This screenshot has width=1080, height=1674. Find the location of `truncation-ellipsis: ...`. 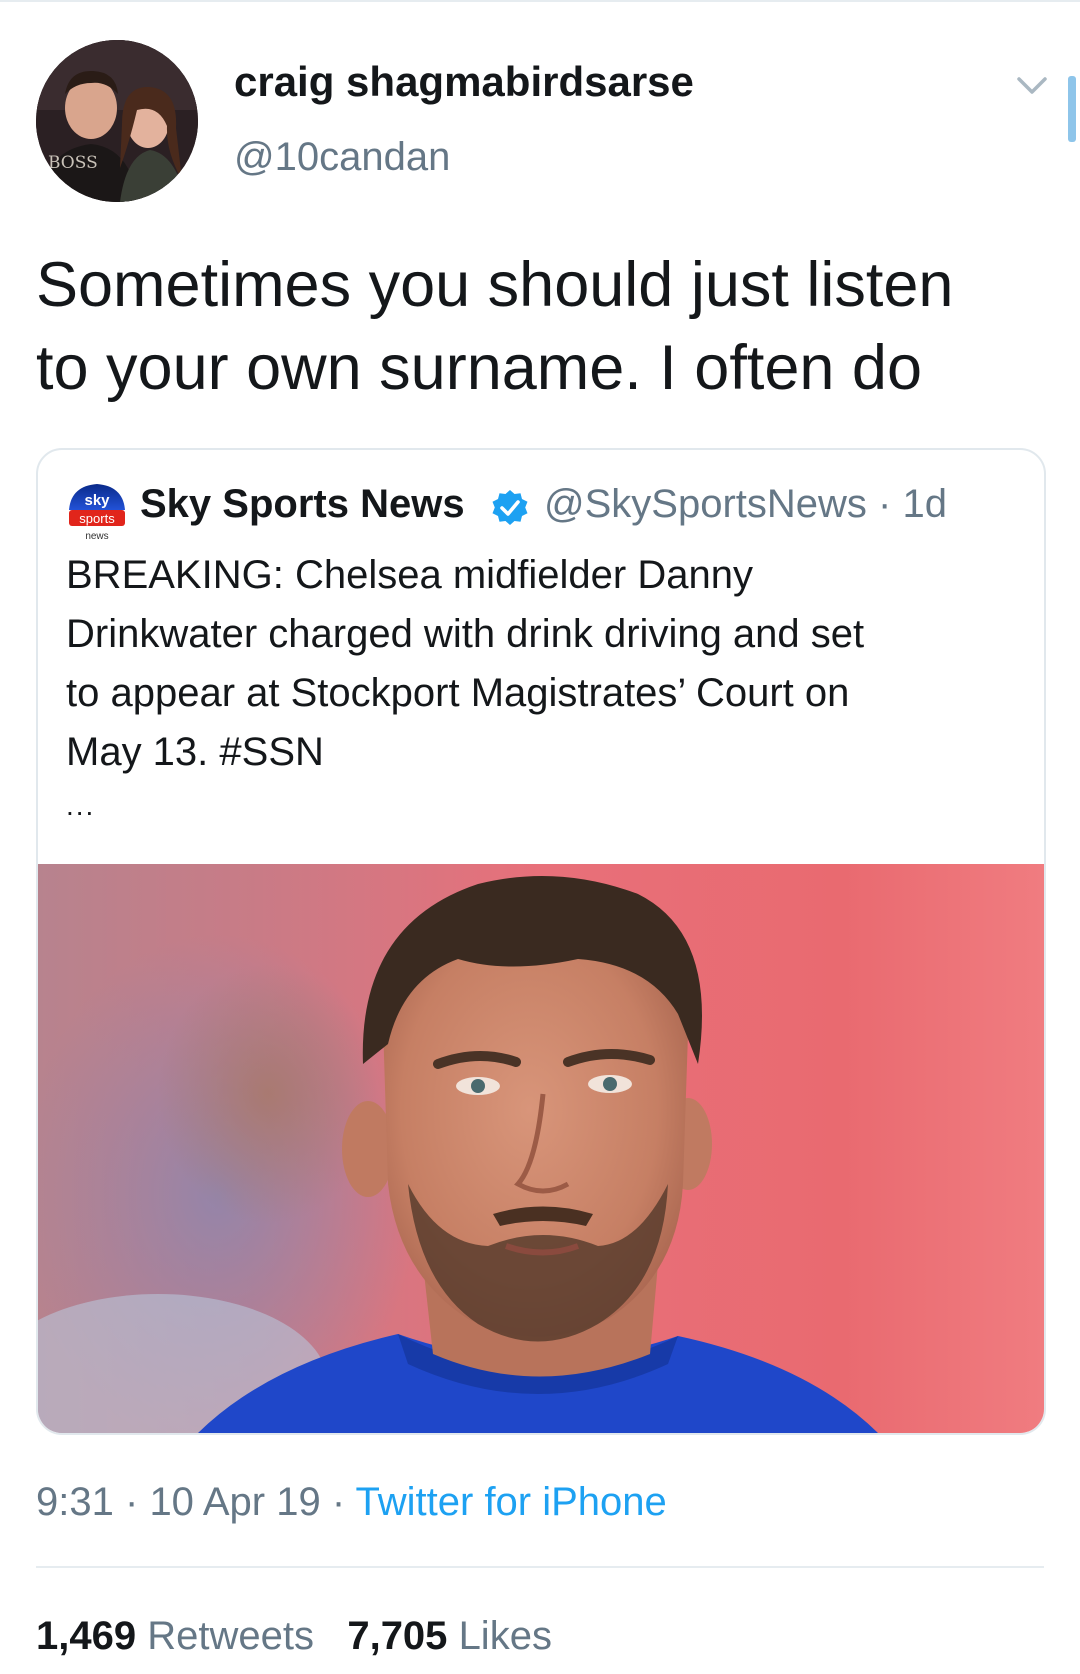

truncation-ellipsis: ... is located at coordinates (81, 805).